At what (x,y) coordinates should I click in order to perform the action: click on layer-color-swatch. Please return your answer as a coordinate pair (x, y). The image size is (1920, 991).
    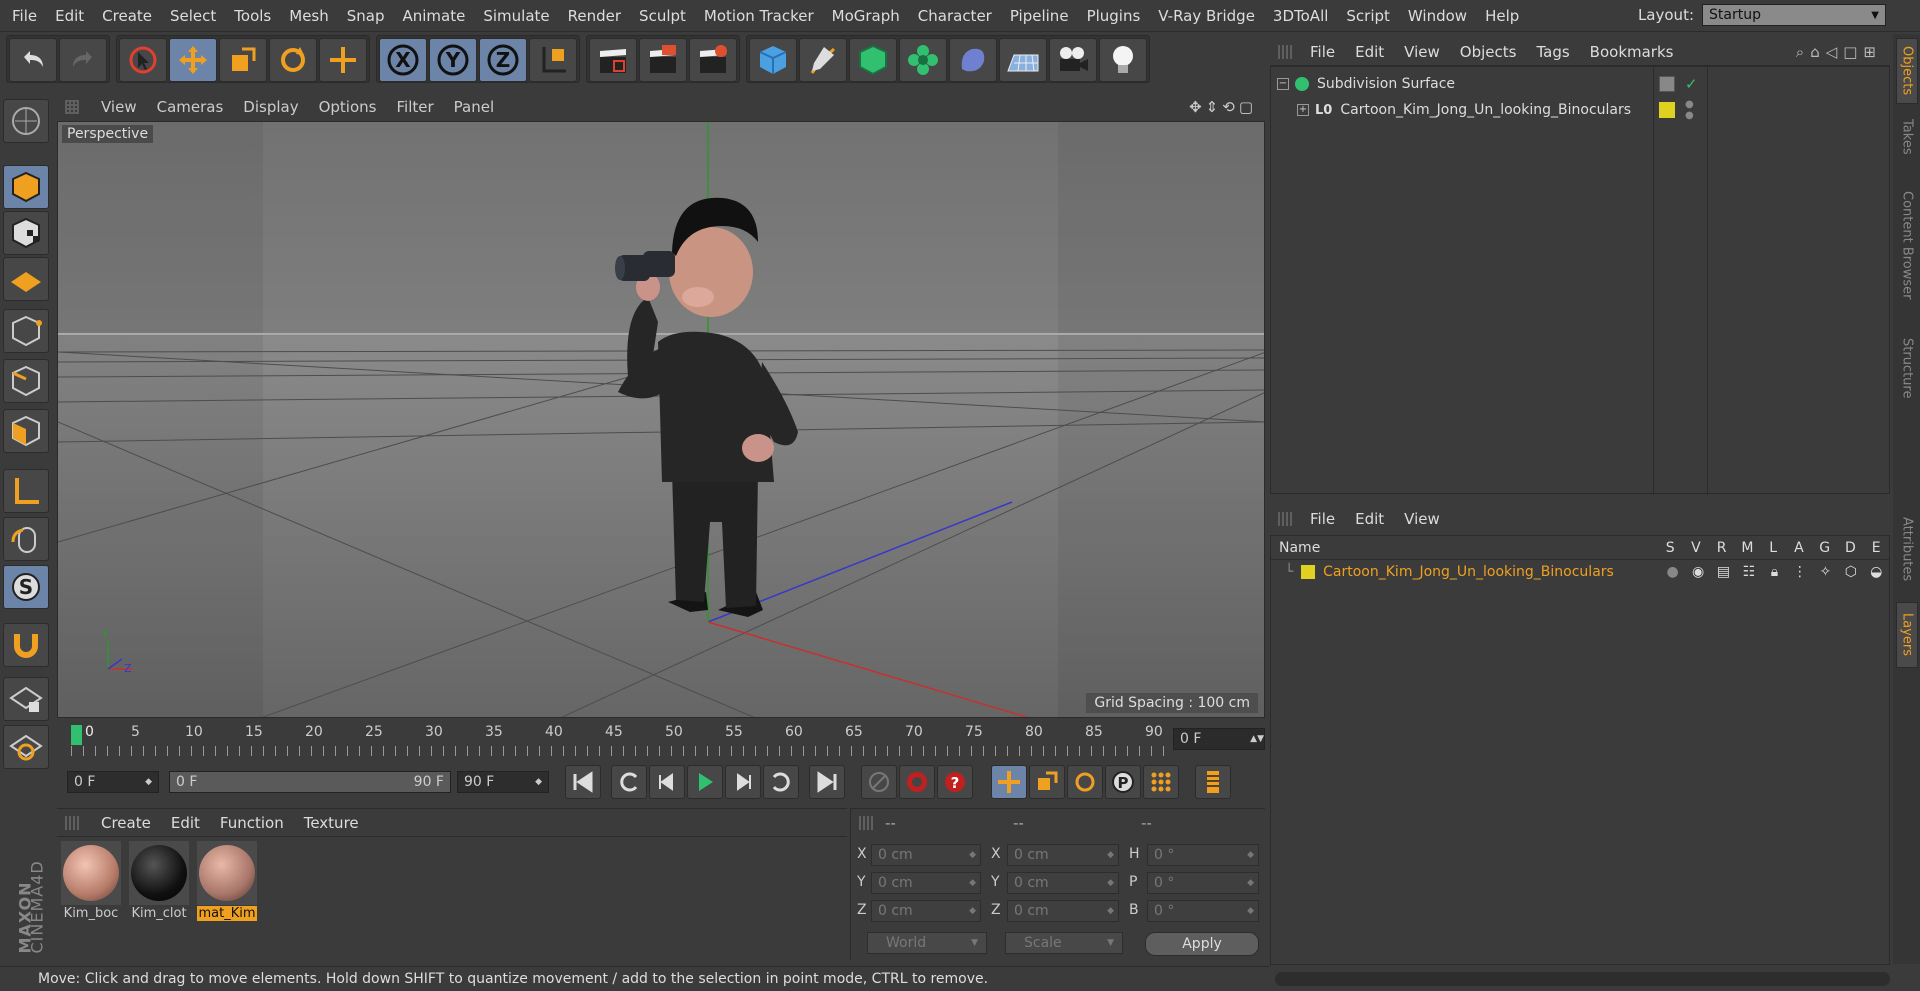
    Looking at the image, I should click on (1308, 572).